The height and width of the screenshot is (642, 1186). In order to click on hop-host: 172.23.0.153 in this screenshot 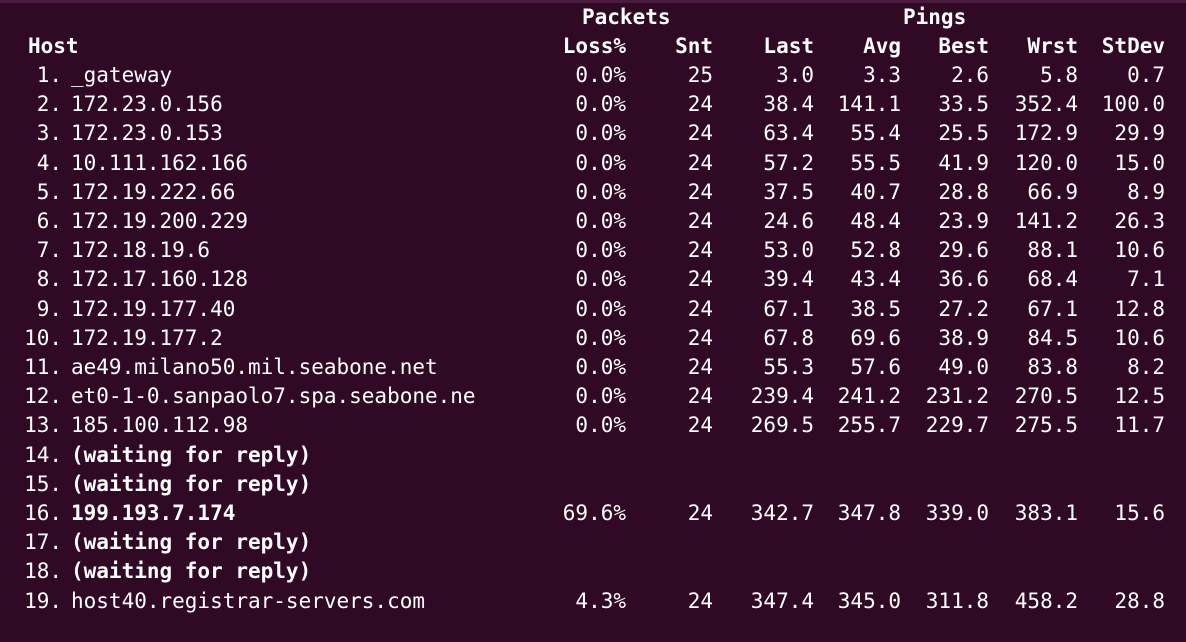, I will do `click(147, 133)`.